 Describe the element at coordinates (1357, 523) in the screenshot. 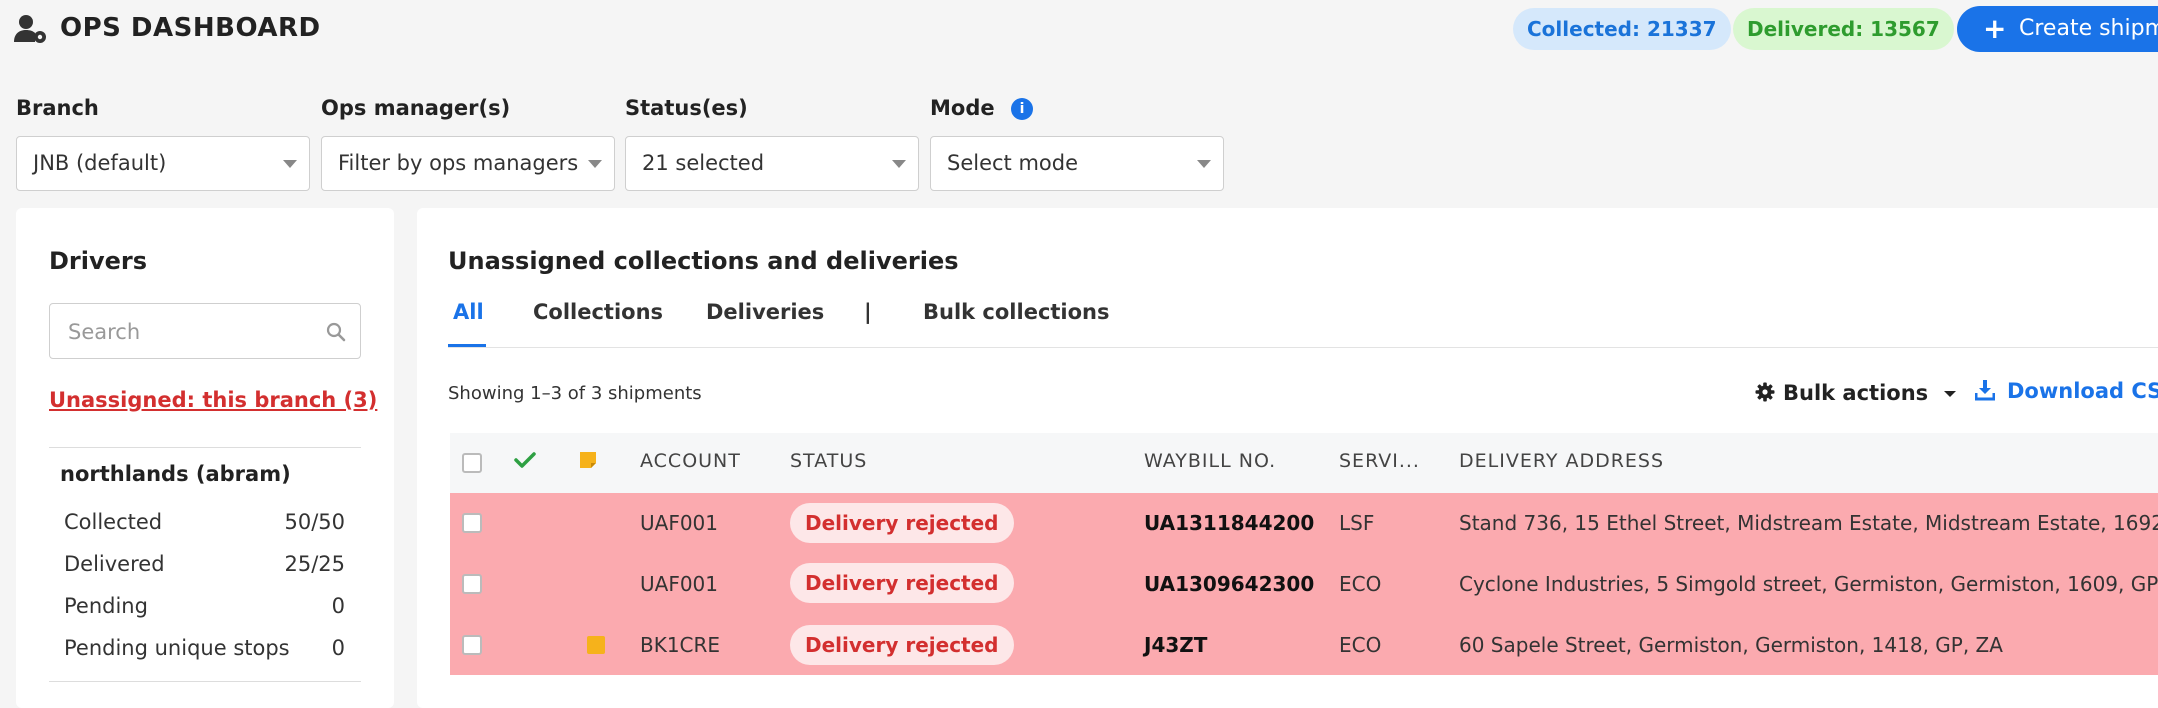

I see `service-cell: LSF` at that location.